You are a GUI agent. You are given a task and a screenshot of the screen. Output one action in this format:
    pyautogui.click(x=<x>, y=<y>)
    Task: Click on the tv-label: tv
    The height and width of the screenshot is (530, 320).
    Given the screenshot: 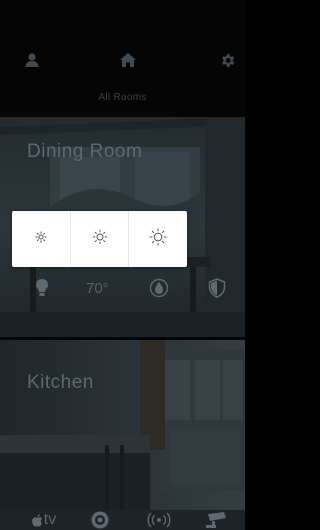 What is the action you would take?
    pyautogui.click(x=50, y=519)
    